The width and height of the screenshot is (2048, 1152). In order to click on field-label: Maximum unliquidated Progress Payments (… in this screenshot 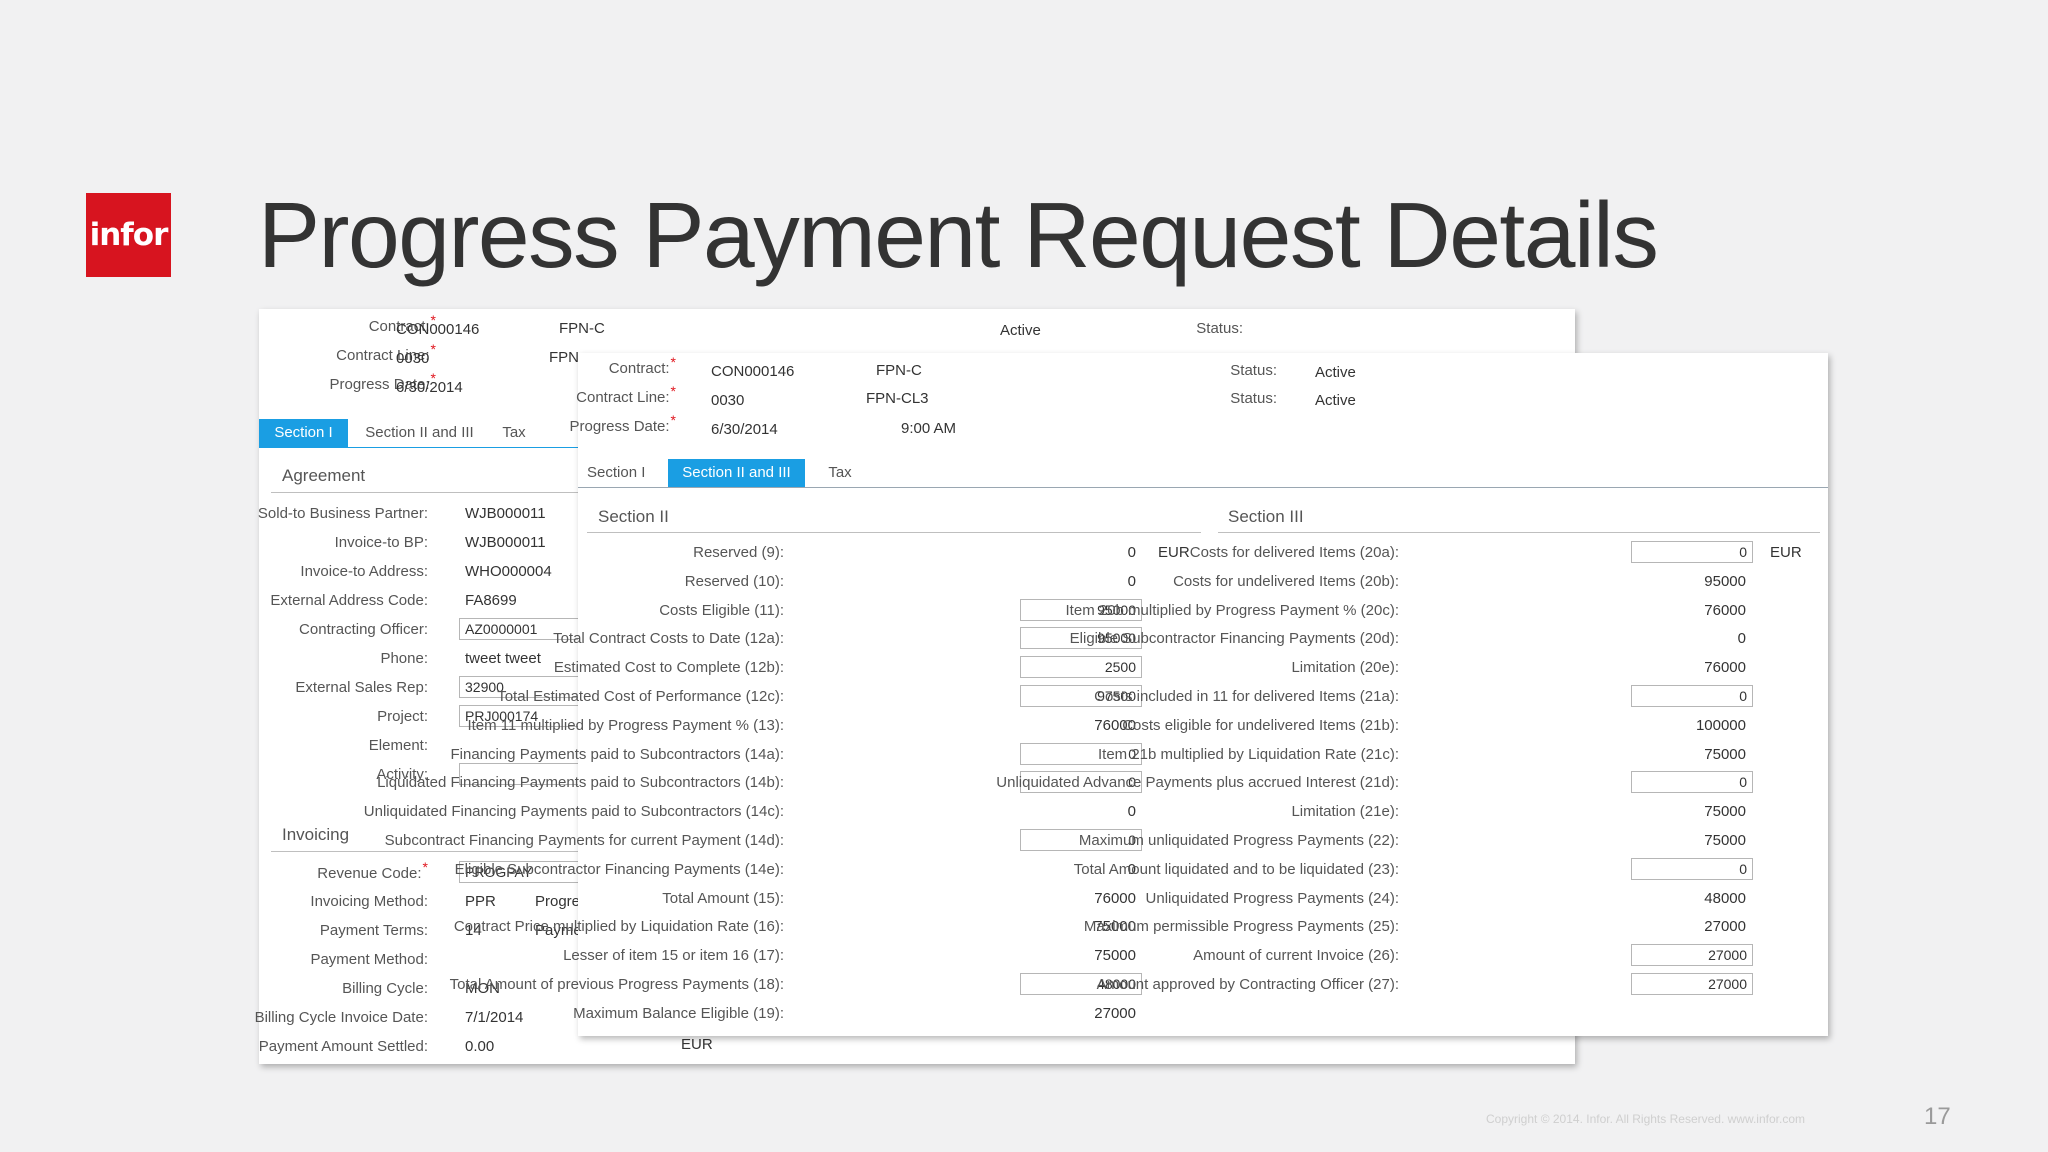, I will do `click(1238, 840)`.